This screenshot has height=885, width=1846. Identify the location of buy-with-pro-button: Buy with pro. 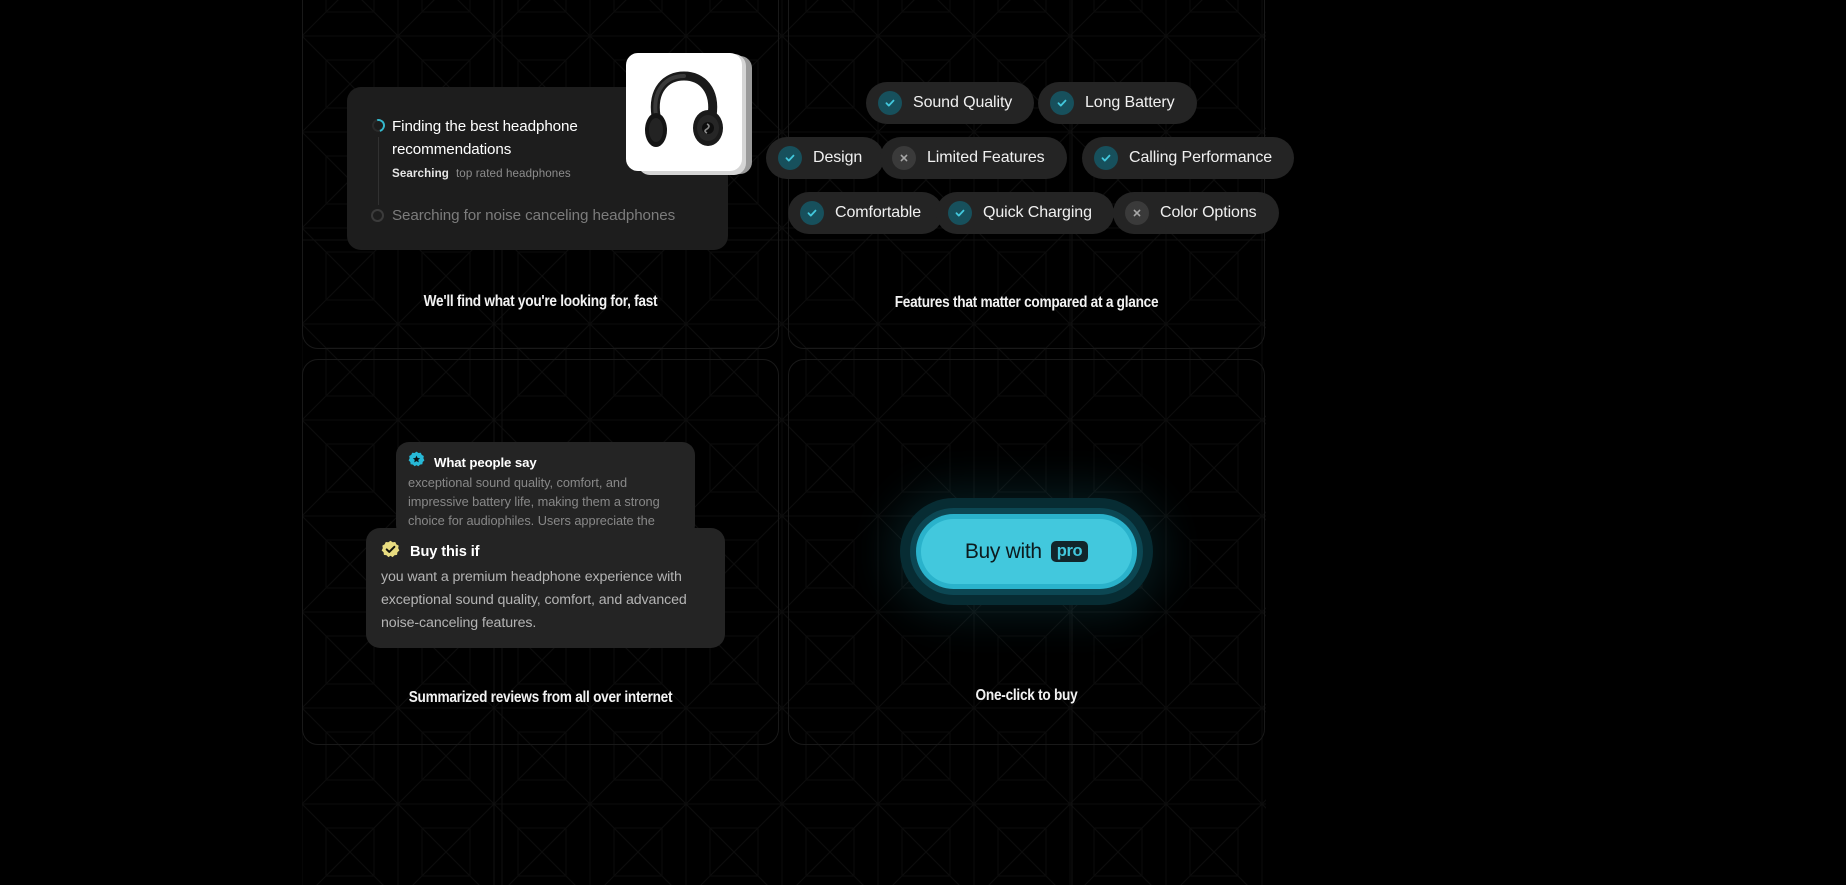
(1026, 551).